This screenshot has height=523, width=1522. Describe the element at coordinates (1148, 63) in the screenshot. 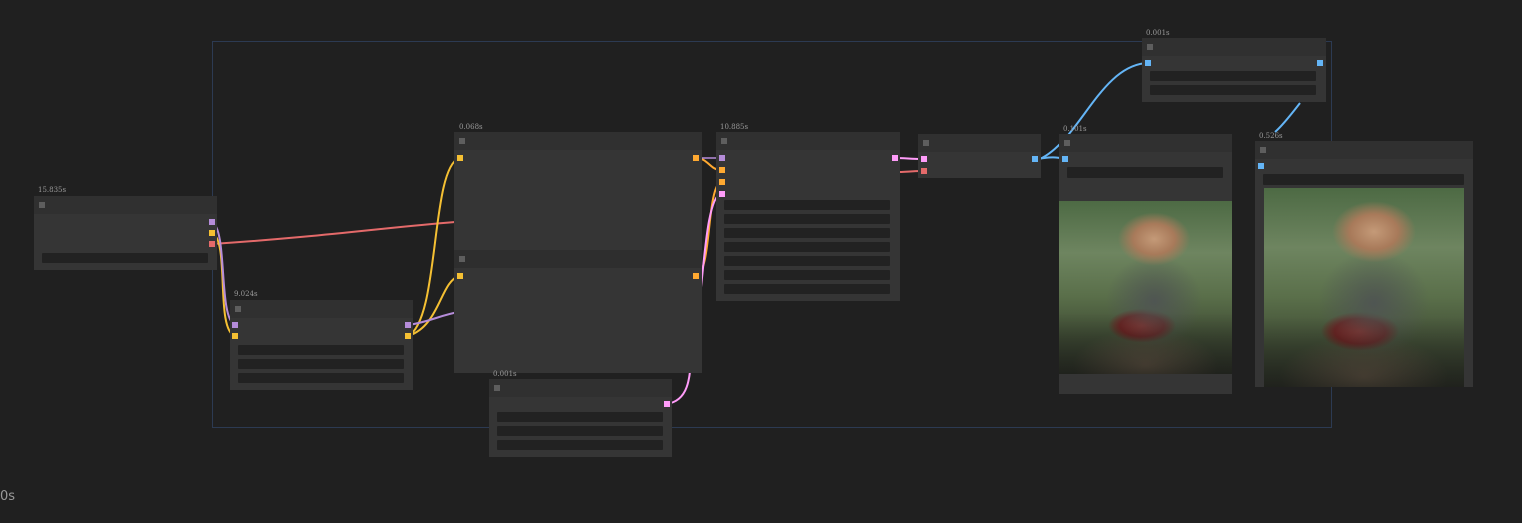

I see `input-port-image` at that location.